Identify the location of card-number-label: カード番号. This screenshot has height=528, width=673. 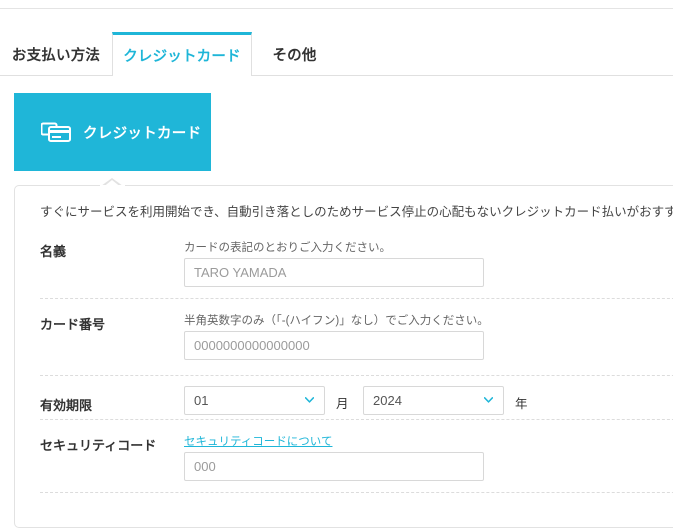
(73, 324).